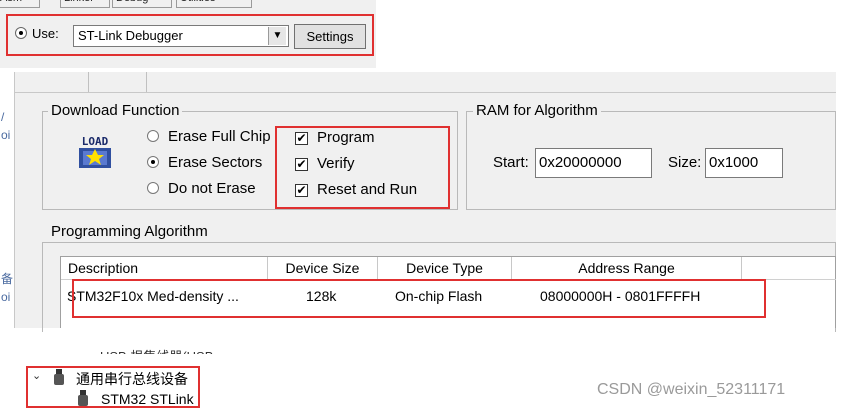 This screenshot has width=846, height=411. I want to click on programming-algorithm-title: Programming Algorithm, so click(129, 232).